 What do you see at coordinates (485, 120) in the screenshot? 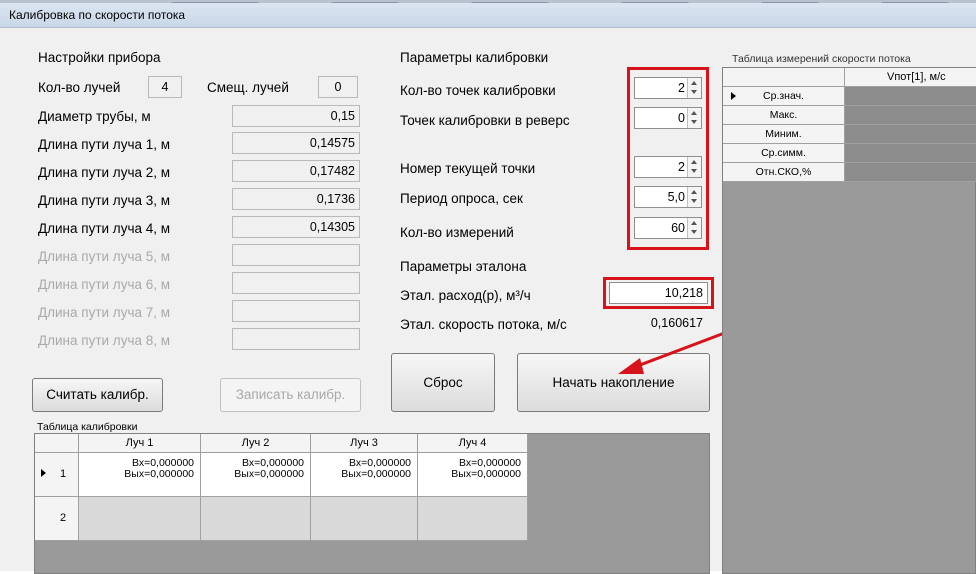
I see `reverse-label: Точек калибровки в реверс` at bounding box center [485, 120].